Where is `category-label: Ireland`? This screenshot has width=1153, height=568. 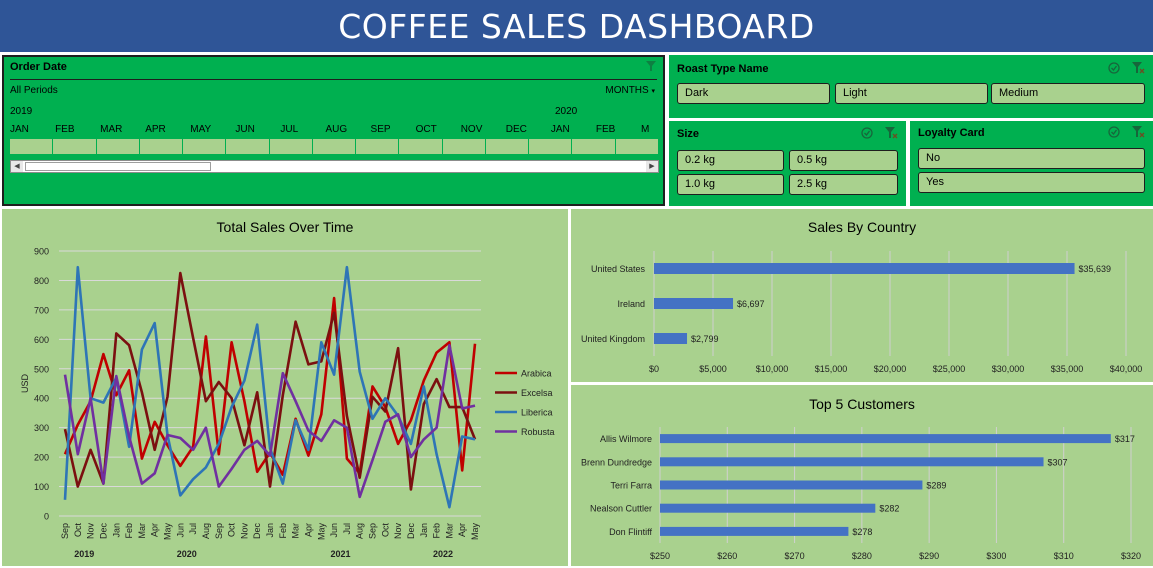
category-label: Ireland is located at coordinates (631, 304).